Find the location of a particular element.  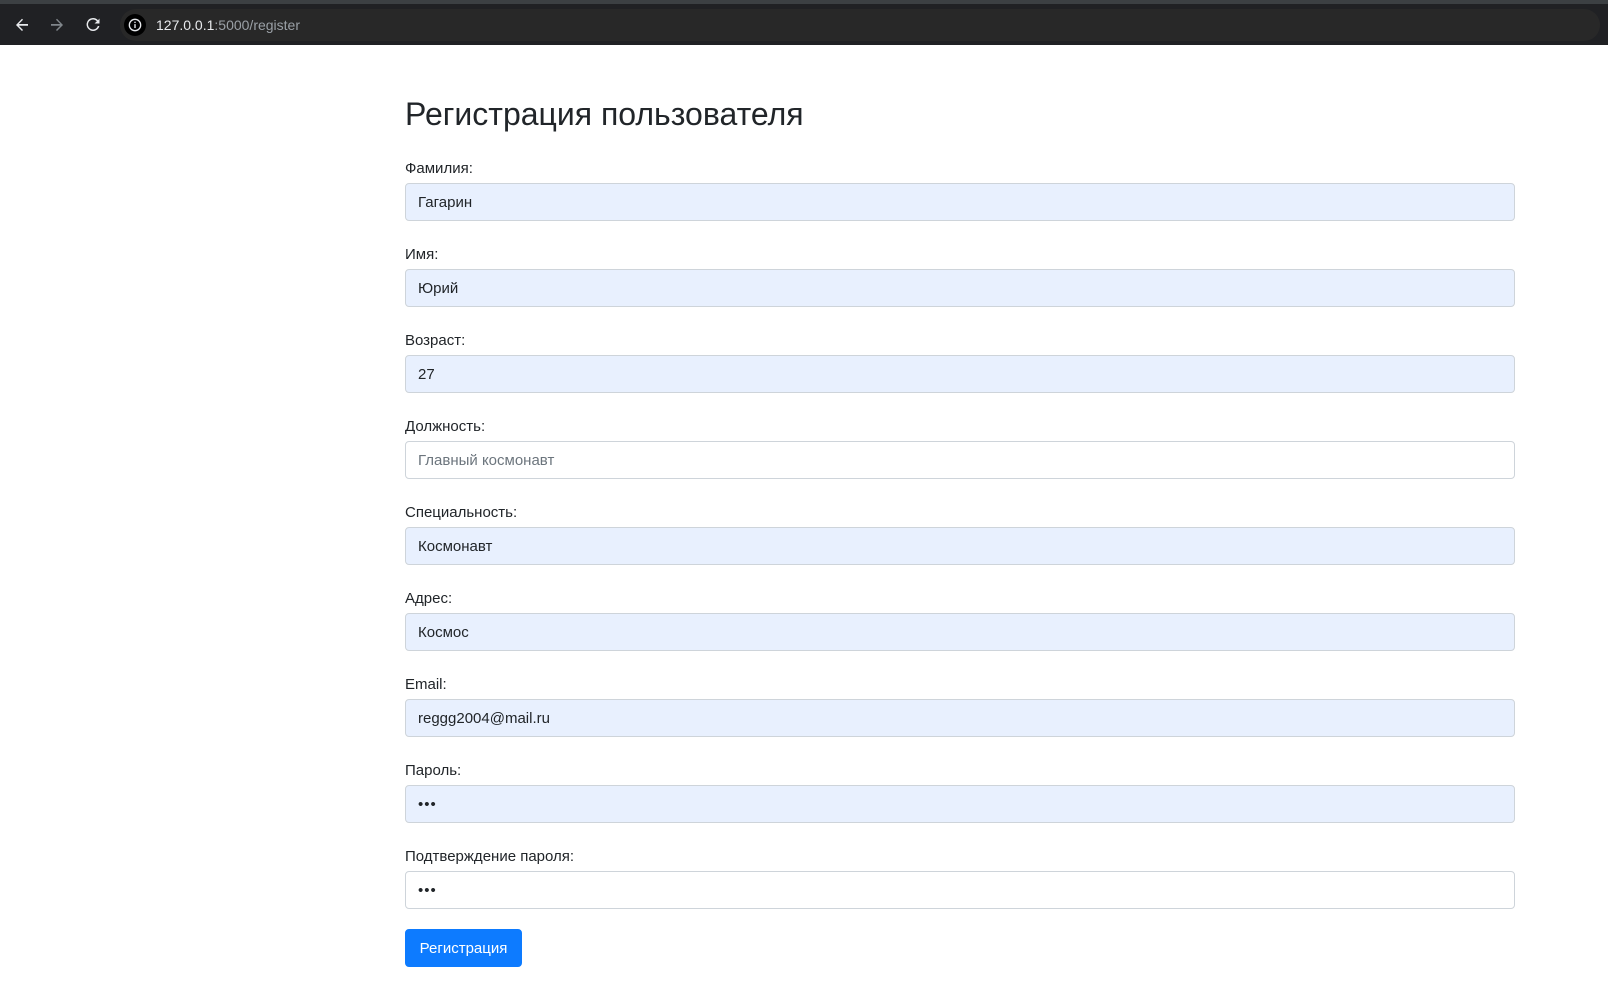

password-label: Пароль: is located at coordinates (433, 770).